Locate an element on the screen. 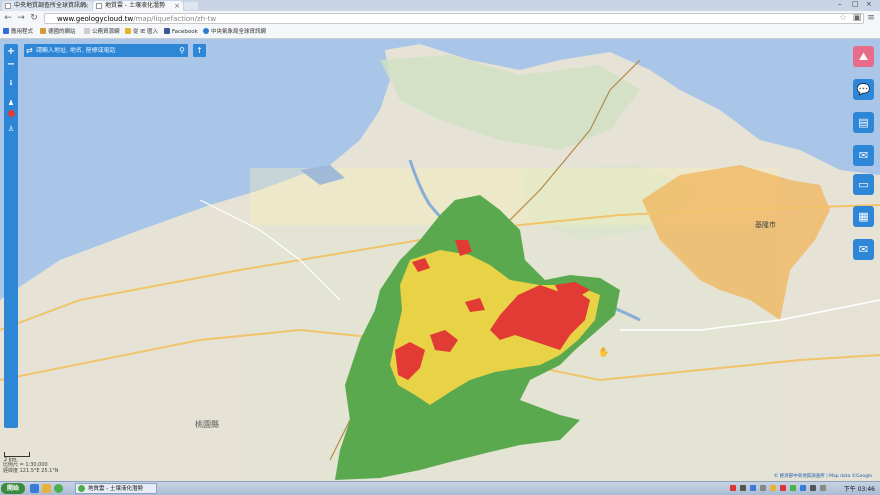 The image size is (880, 495). location-button is located at coordinates (11, 116).